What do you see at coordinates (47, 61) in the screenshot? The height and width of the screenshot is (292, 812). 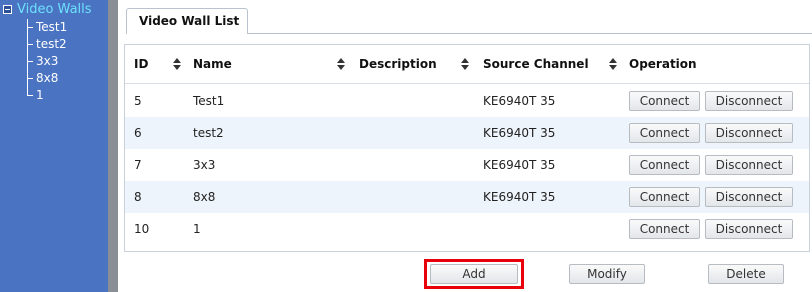 I see `tree-item-label: 3x3` at bounding box center [47, 61].